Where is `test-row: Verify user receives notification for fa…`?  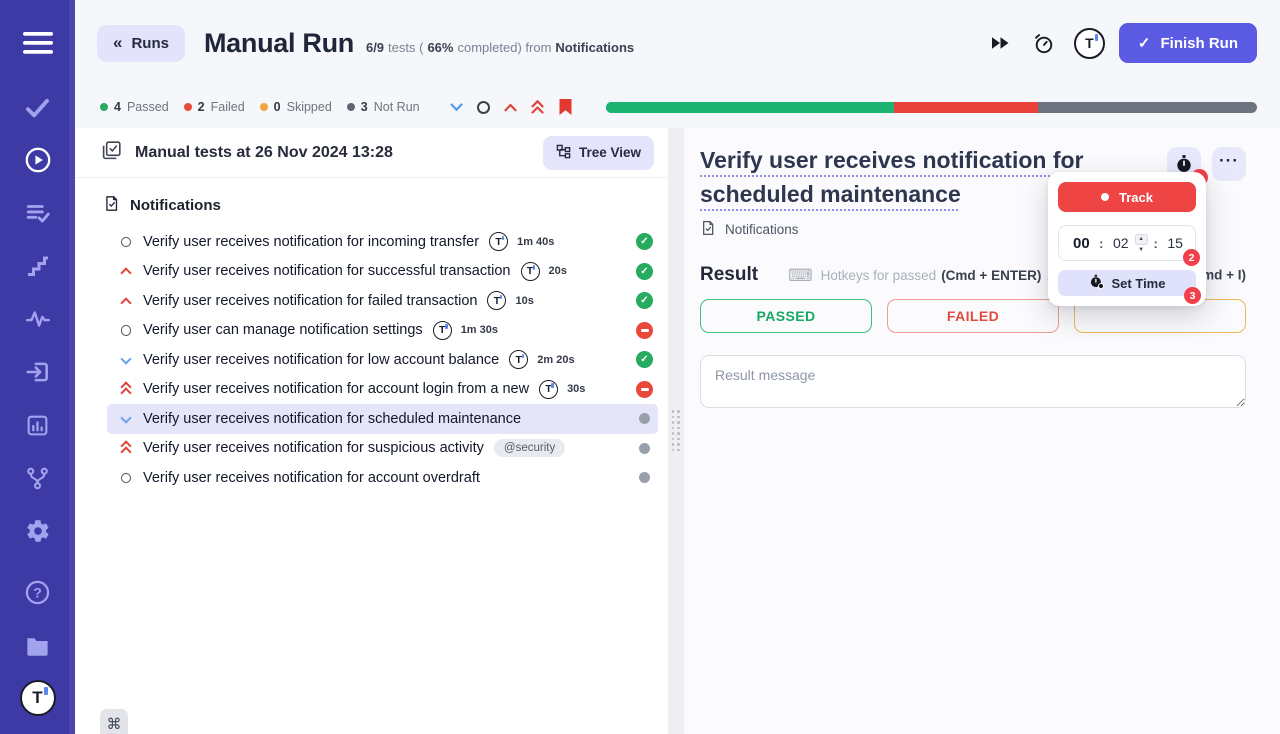 test-row: Verify user receives notification for fa… is located at coordinates (382, 301).